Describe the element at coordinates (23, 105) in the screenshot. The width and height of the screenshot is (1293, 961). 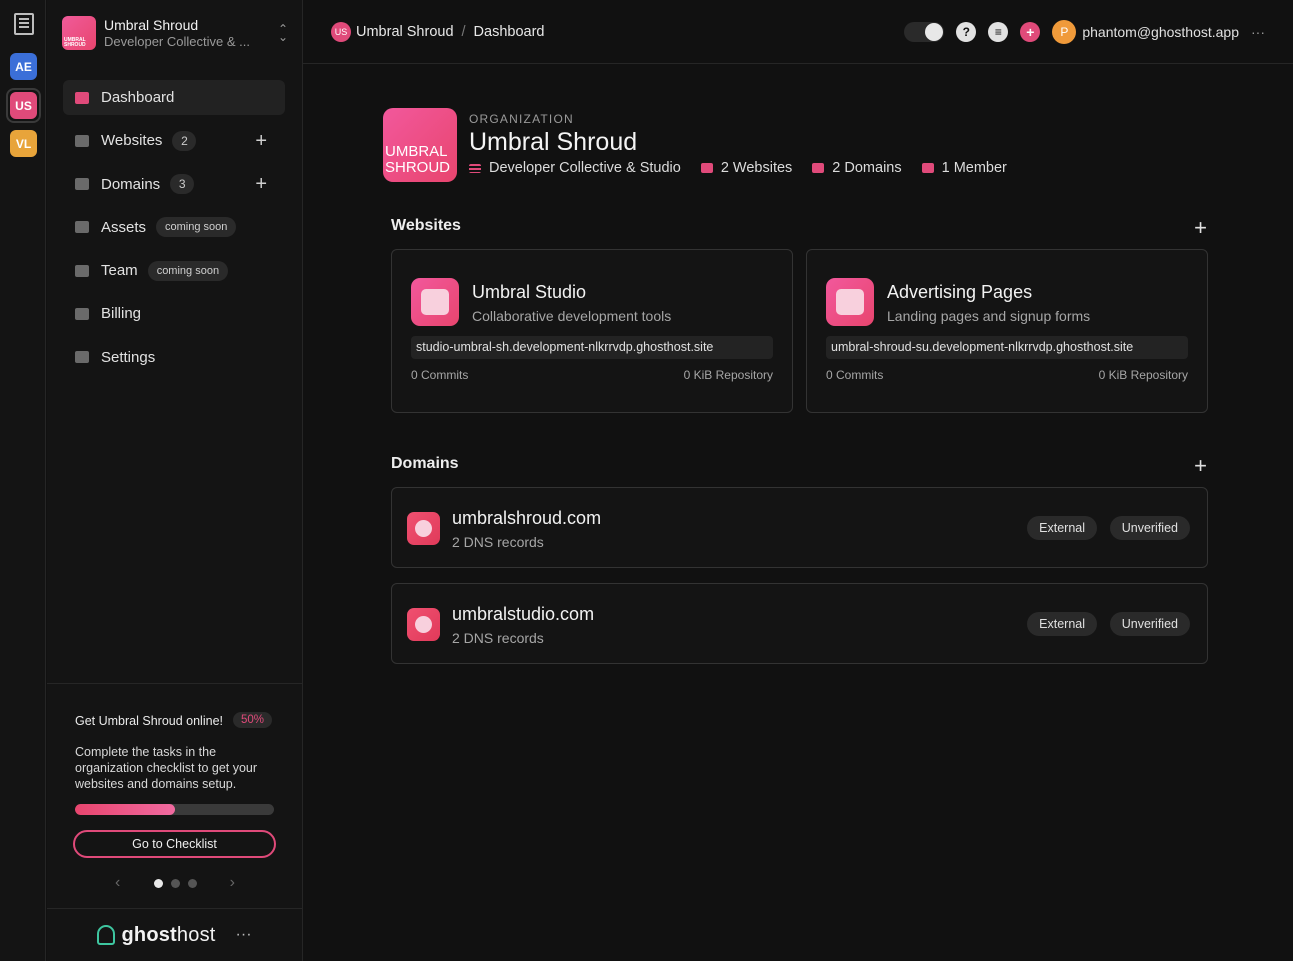
I see `rail-org-us: US` at that location.